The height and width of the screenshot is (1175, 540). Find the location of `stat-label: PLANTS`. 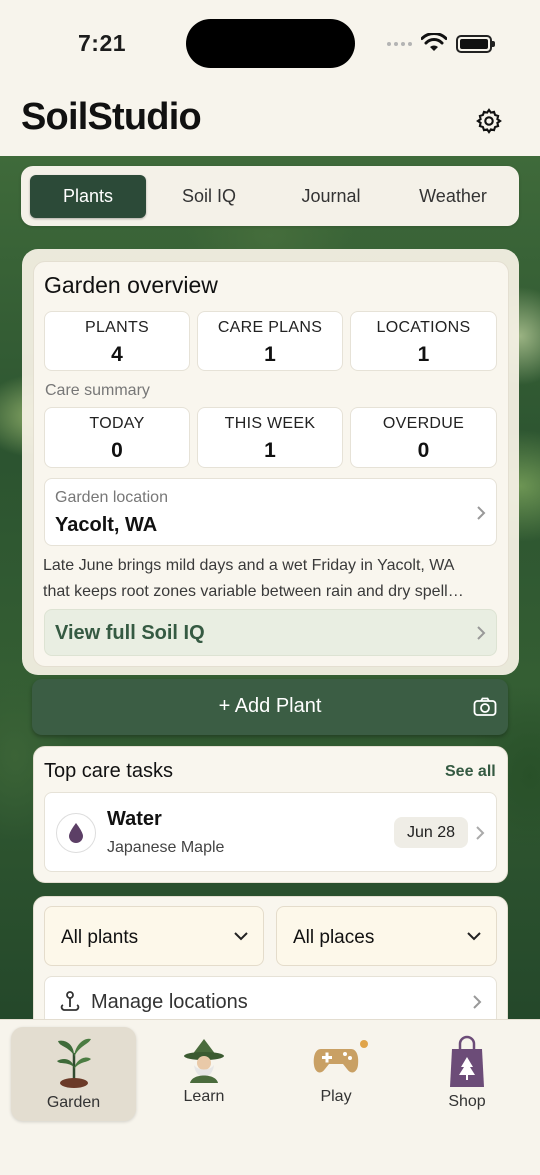

stat-label: PLANTS is located at coordinates (117, 327).